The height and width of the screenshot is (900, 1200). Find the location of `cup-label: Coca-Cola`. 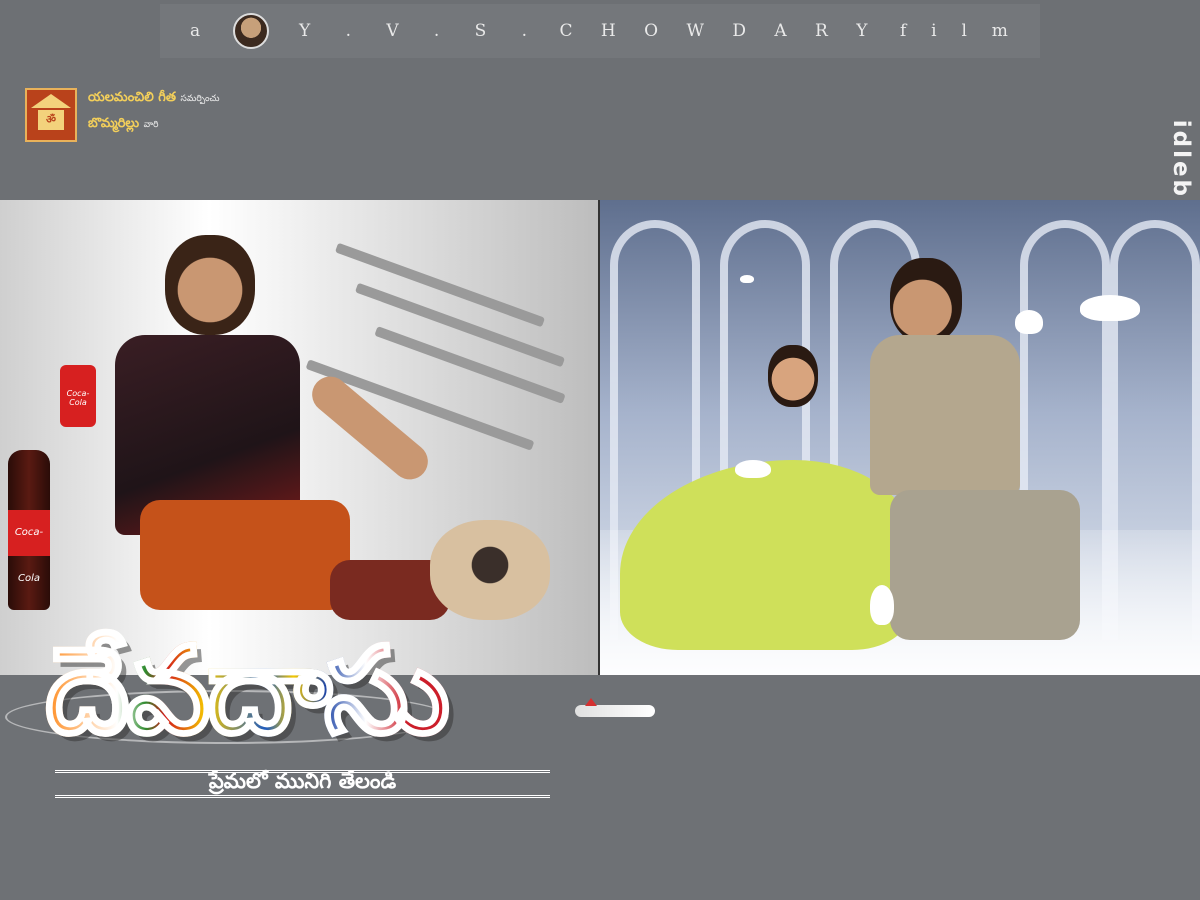

cup-label: Coca-Cola is located at coordinates (78, 398).